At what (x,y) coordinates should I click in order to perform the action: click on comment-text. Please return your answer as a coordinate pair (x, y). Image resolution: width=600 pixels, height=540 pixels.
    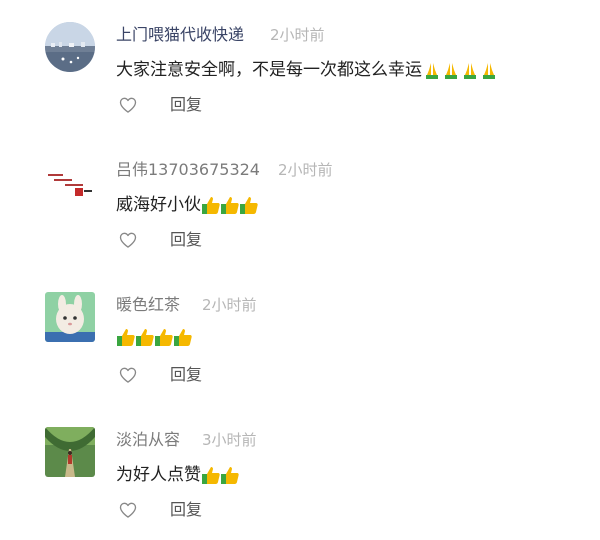
    Looking at the image, I should click on (154, 337).